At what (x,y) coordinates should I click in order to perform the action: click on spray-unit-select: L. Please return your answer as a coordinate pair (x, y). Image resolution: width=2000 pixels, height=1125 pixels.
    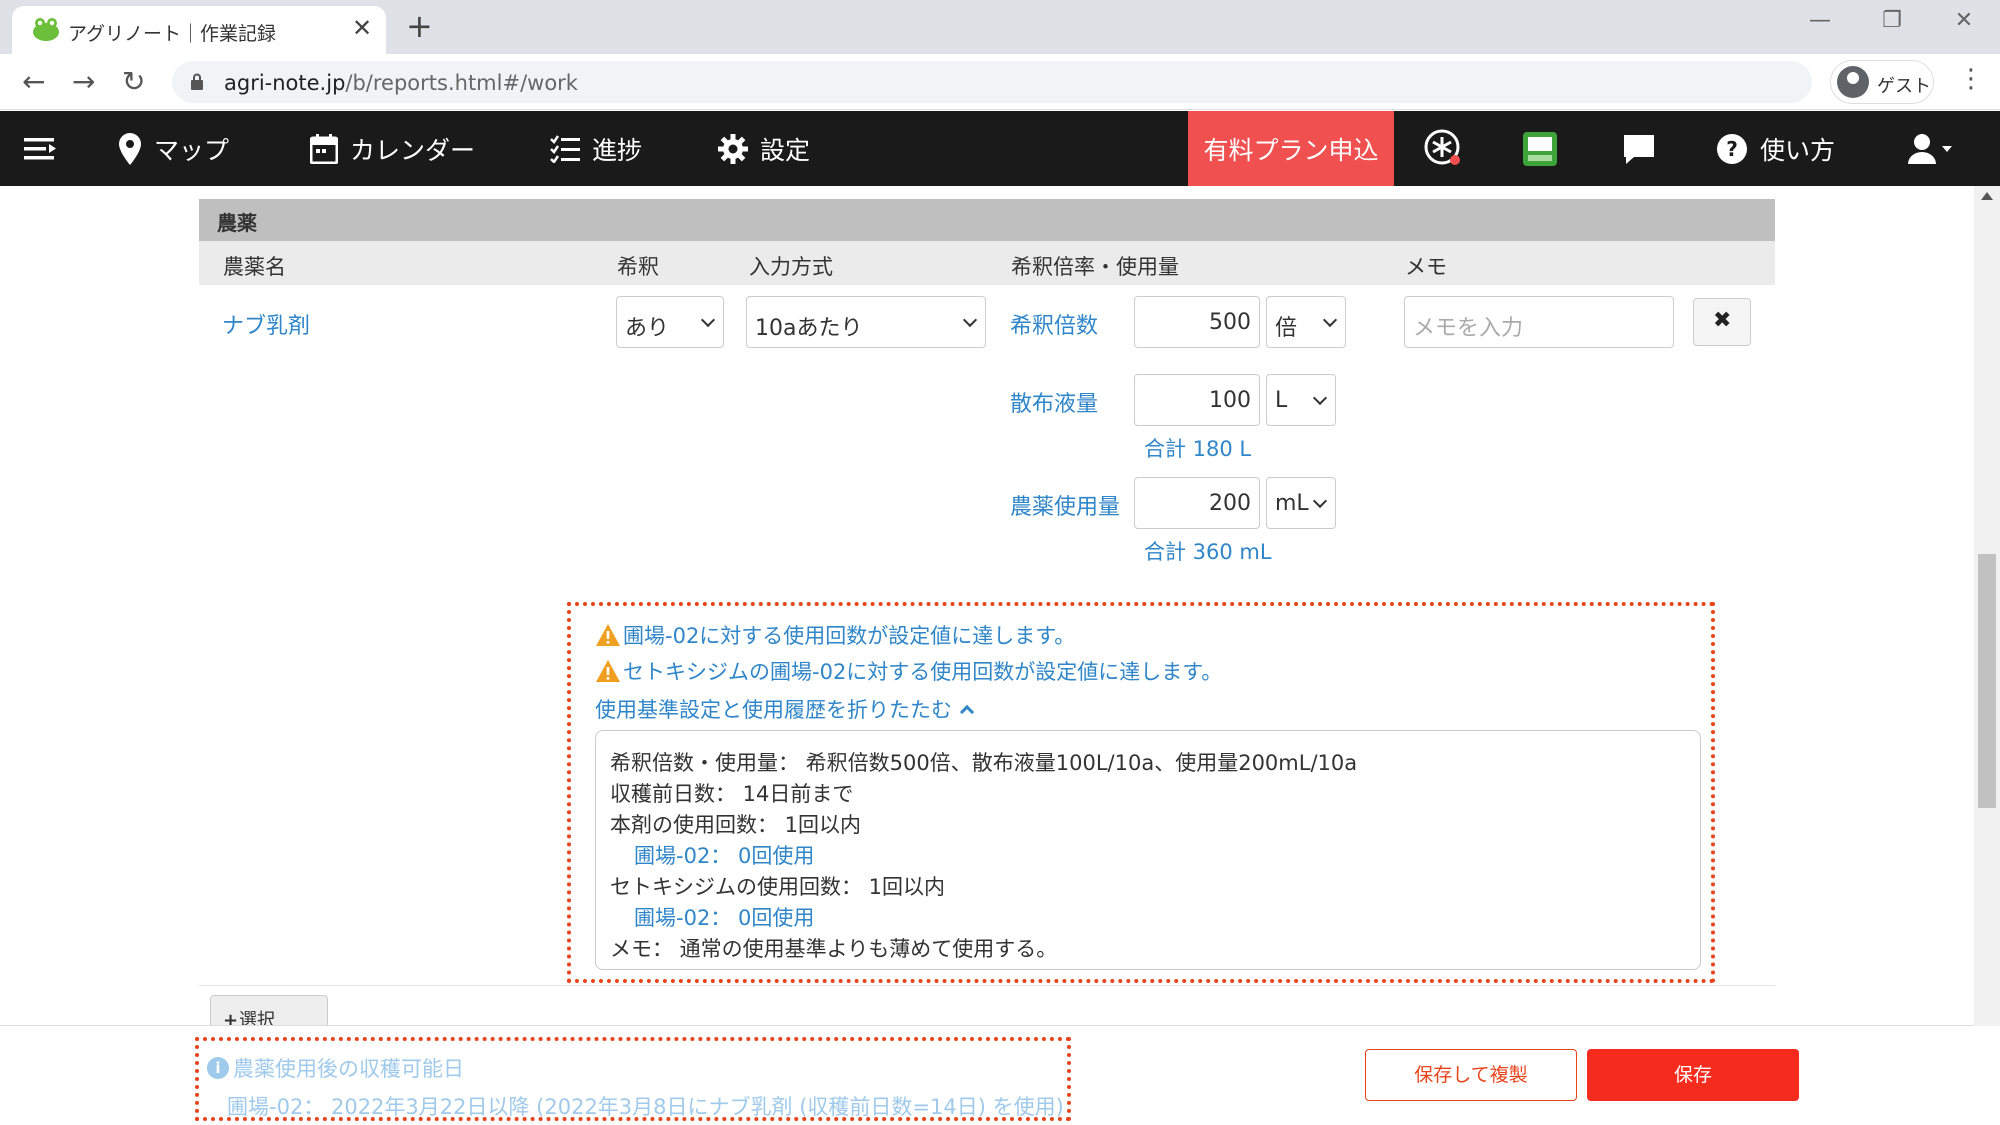
    Looking at the image, I should click on (1301, 400).